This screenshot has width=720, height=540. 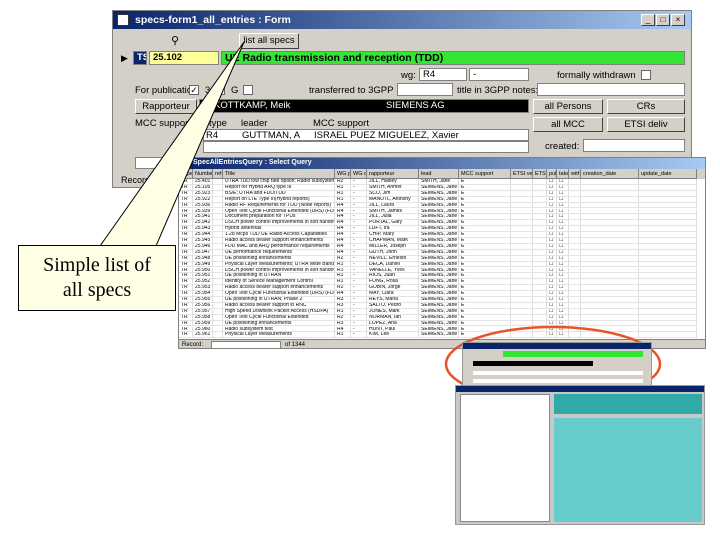 I want to click on callout-line-2: all specs, so click(x=97, y=290).